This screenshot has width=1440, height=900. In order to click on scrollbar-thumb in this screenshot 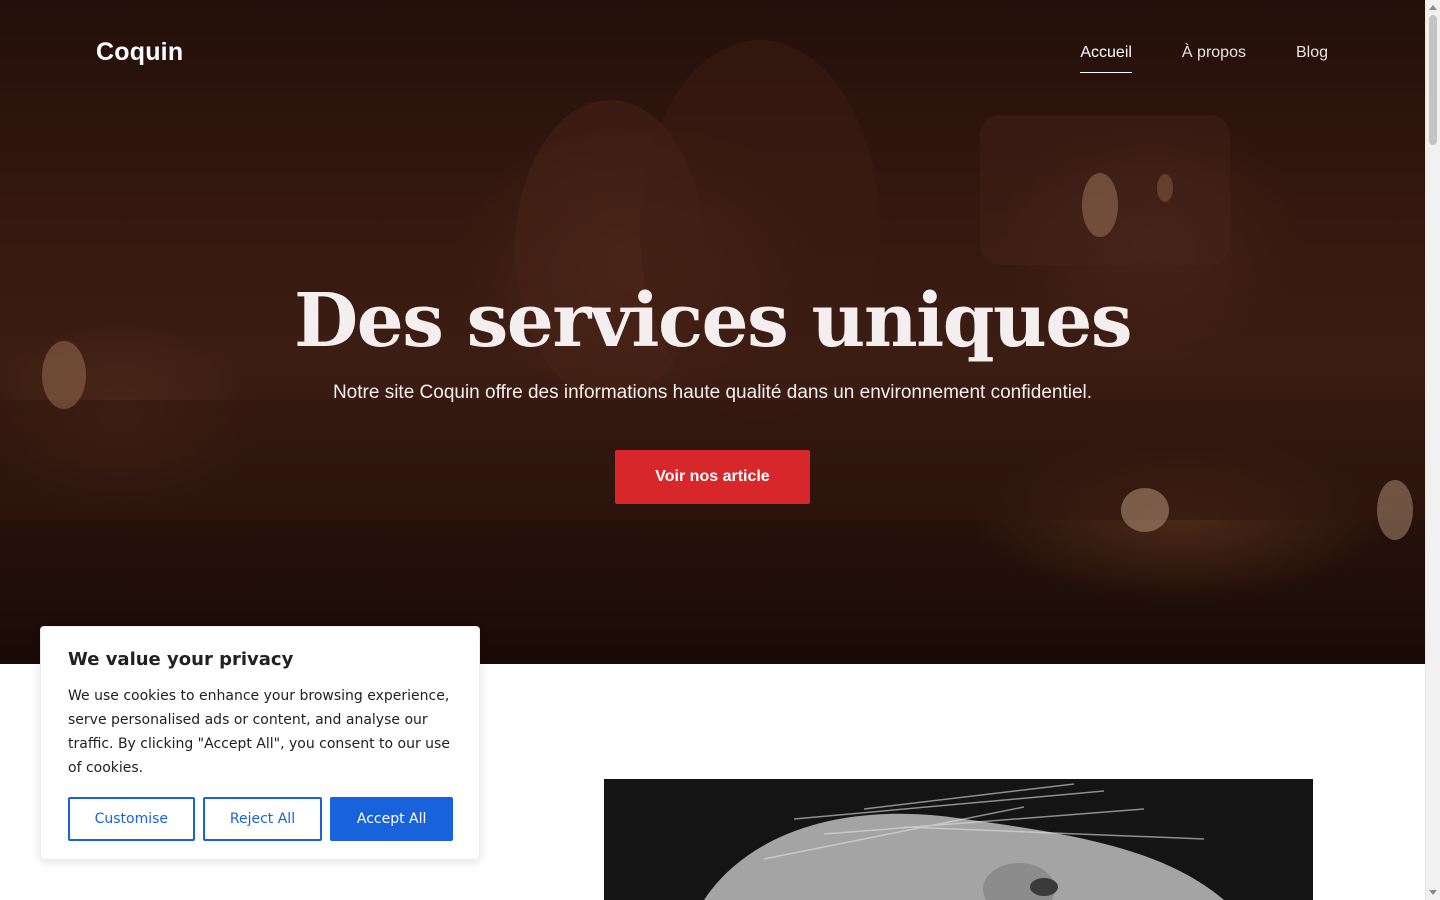, I will do `click(1433, 80)`.